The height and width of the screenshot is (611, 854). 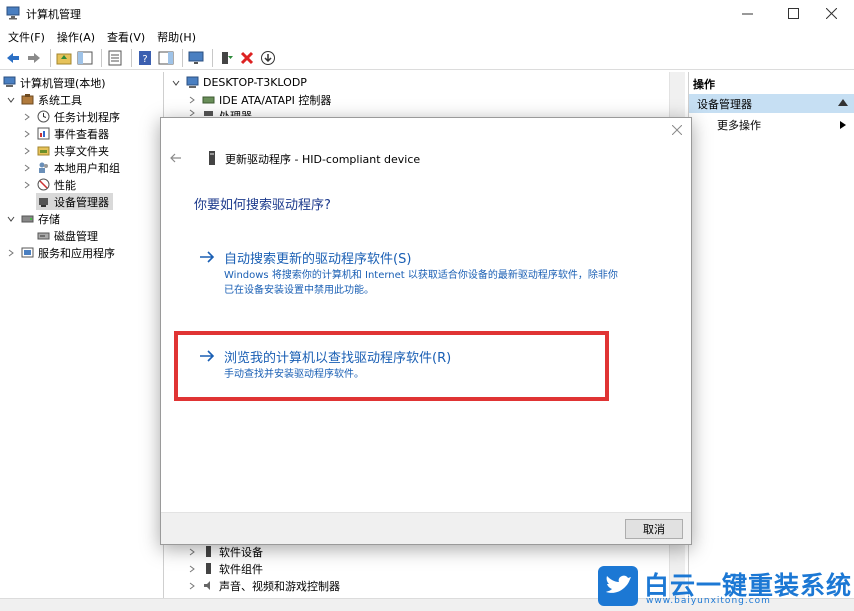 I want to click on menu-view: 查看(V), so click(x=126, y=36).